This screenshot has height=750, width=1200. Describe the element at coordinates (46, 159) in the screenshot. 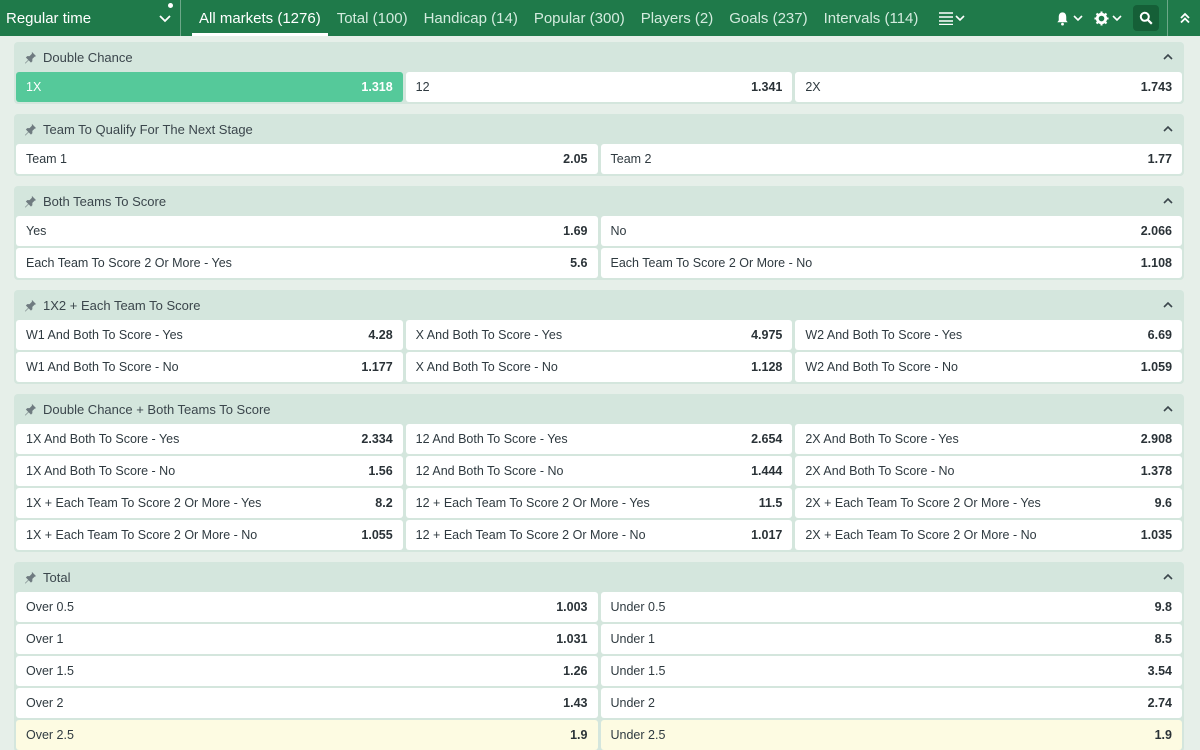

I see `outcome-label: Team 1` at that location.